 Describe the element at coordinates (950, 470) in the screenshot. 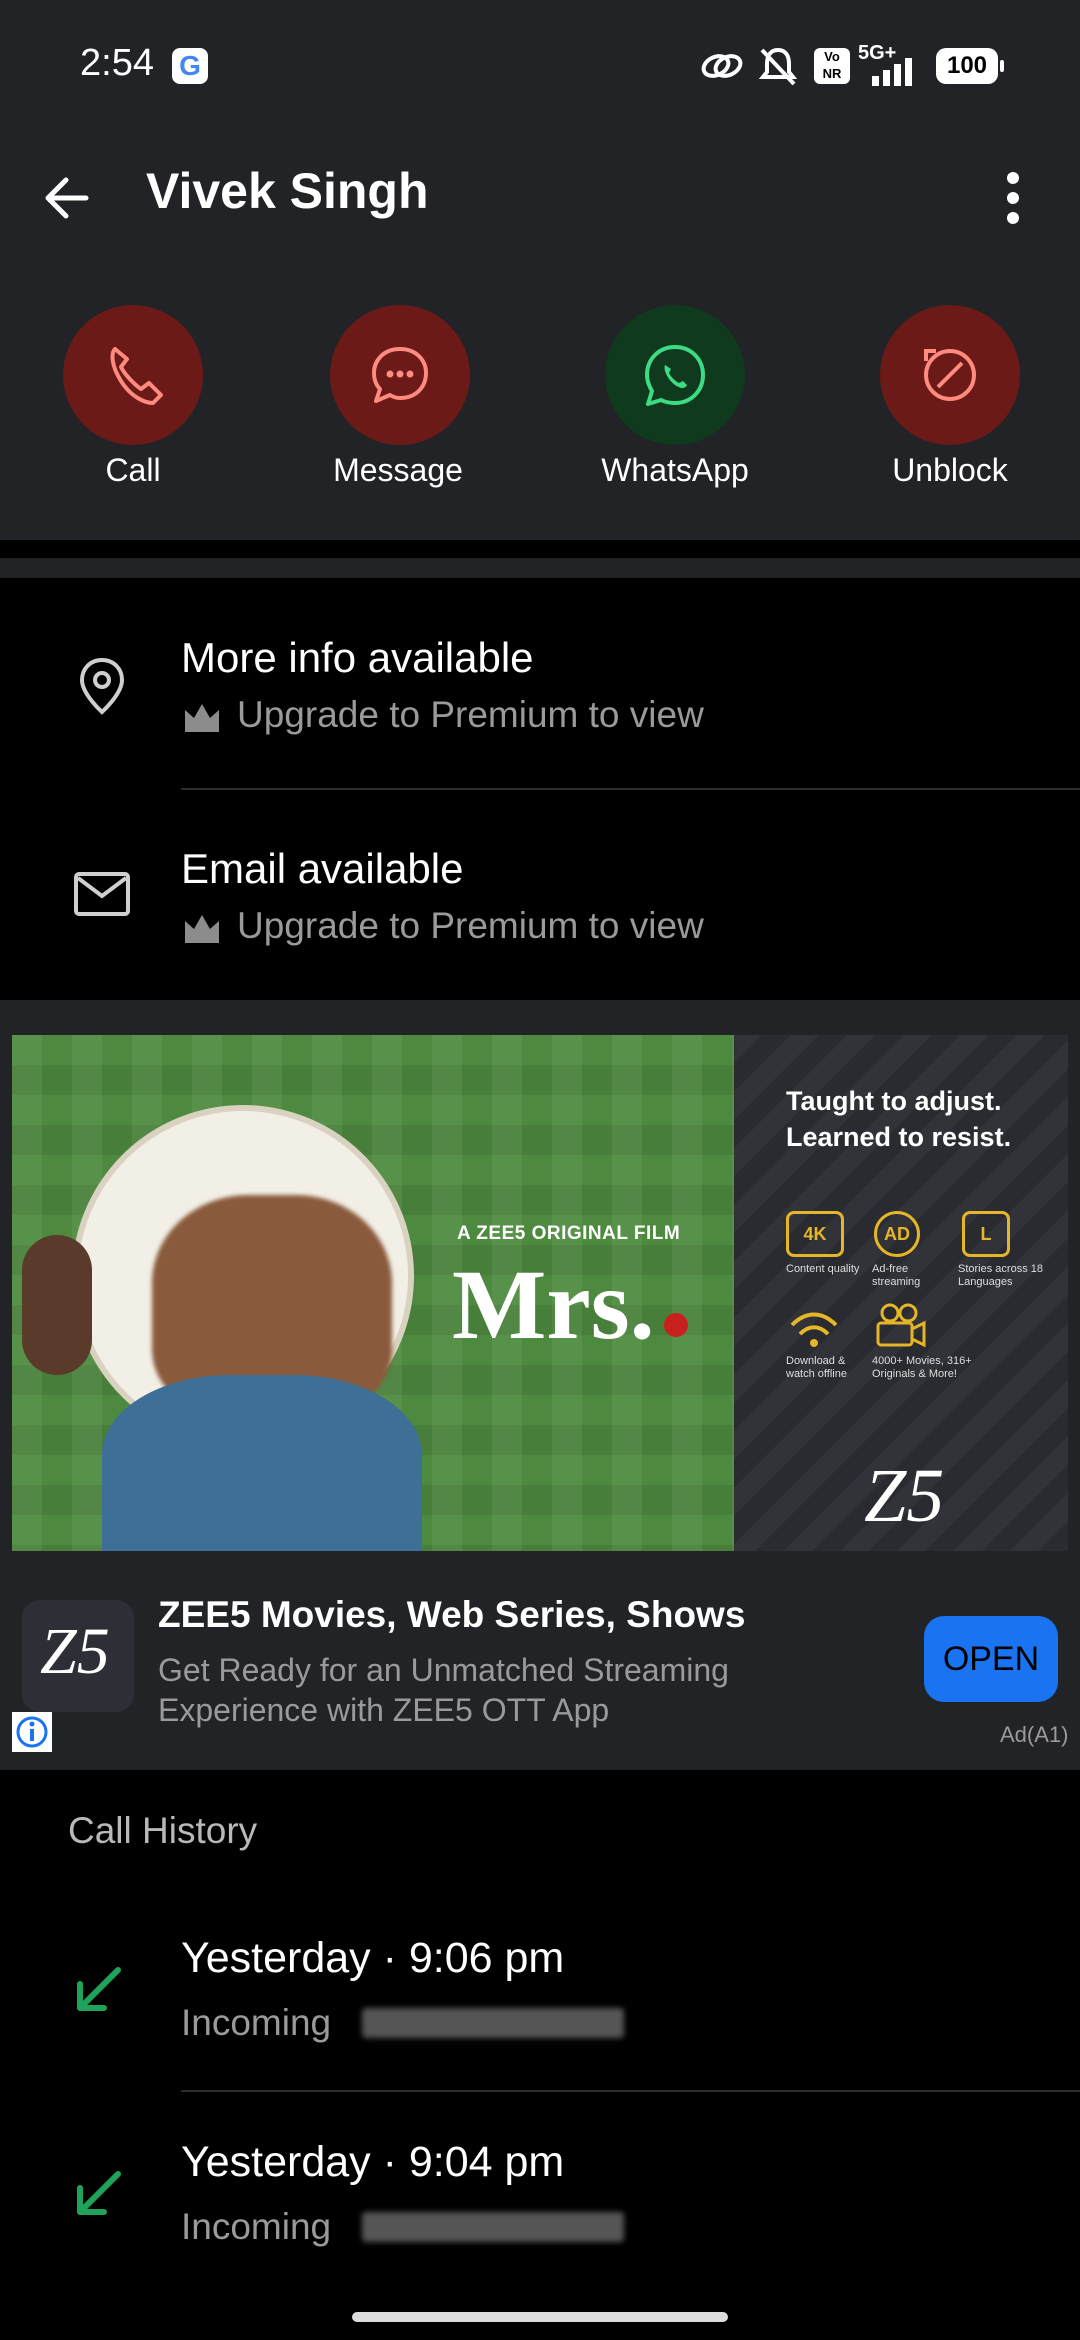

I see `unblock-label: Unblock` at that location.